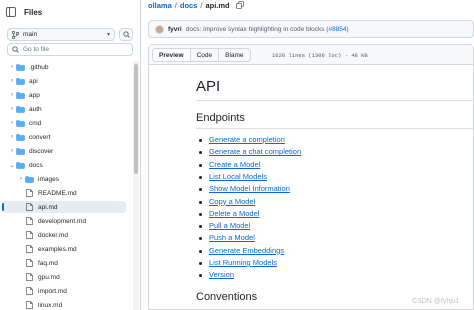 This screenshot has height=310, width=474. I want to click on tree-item-label: api.md, so click(48, 207).